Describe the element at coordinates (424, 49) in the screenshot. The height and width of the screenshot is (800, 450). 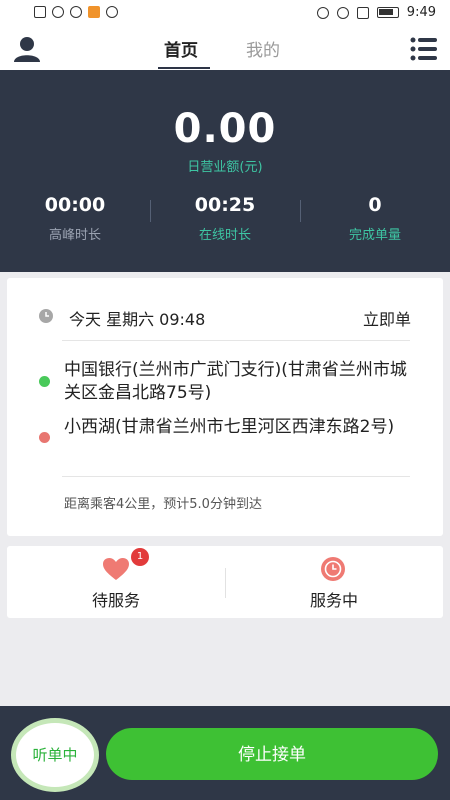
I see `menu-list-icon` at that location.